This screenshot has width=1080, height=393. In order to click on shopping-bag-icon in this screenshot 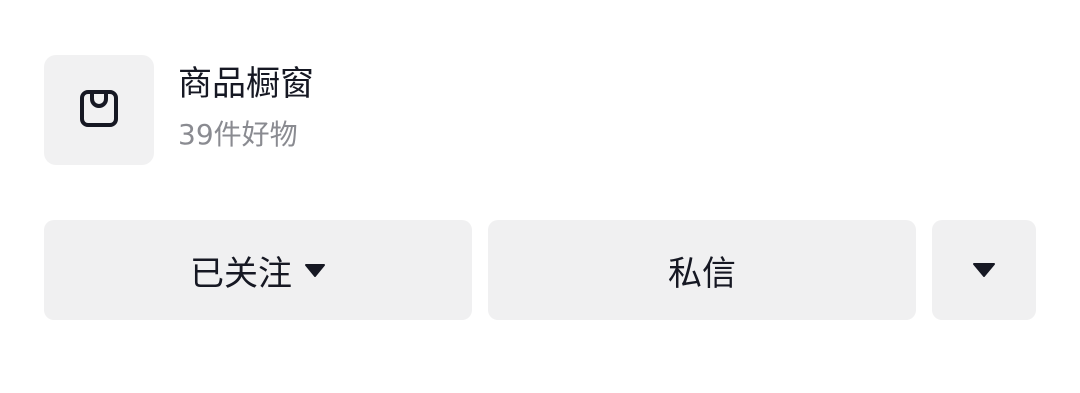, I will do `click(99, 110)`.